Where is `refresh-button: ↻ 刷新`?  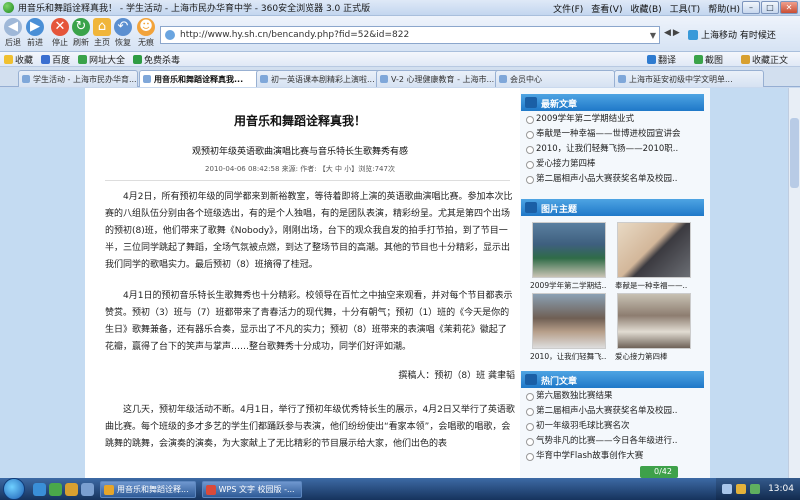
refresh-button: ↻ 刷新 is located at coordinates (81, 33).